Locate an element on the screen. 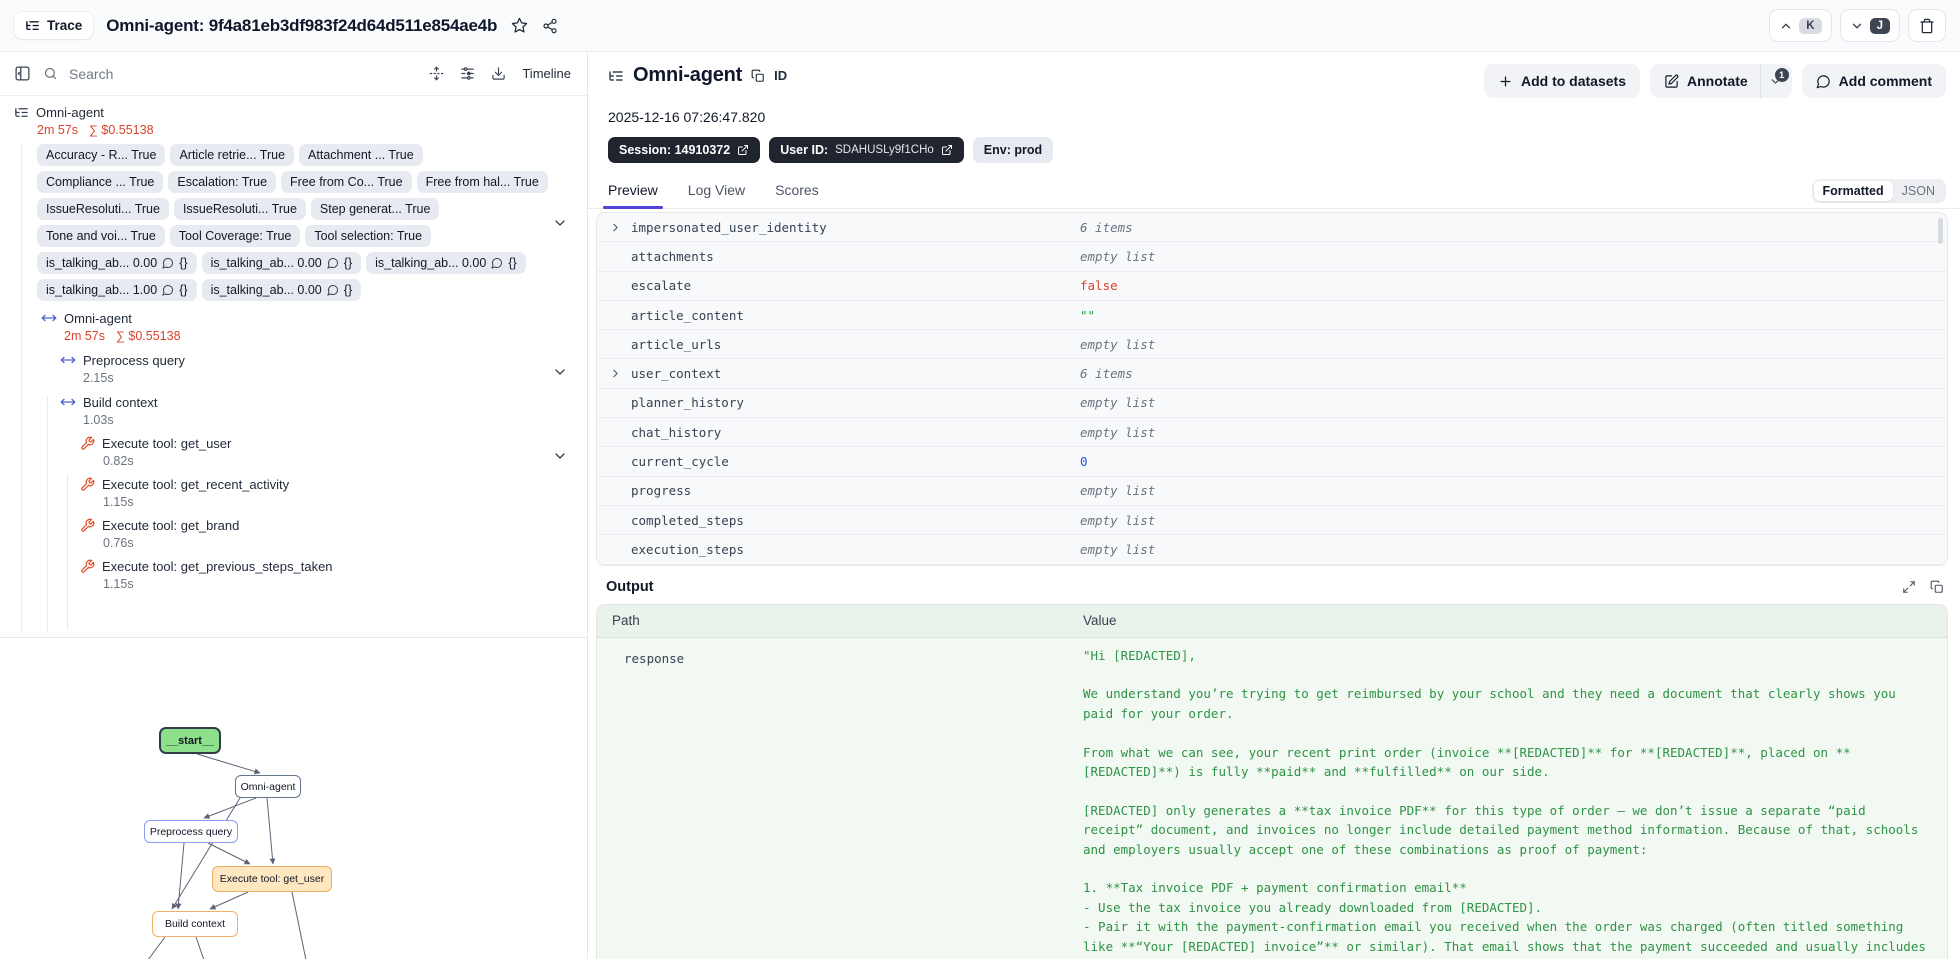 Image resolution: width=1960 pixels, height=959 pixels. wrench-icon is located at coordinates (87, 484).